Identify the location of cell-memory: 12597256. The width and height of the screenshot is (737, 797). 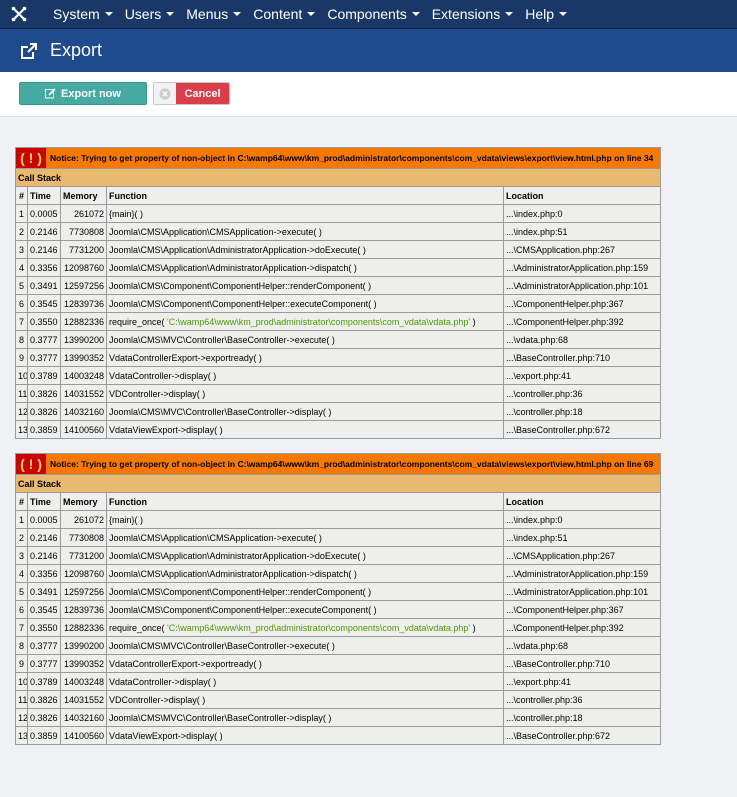
(83, 591).